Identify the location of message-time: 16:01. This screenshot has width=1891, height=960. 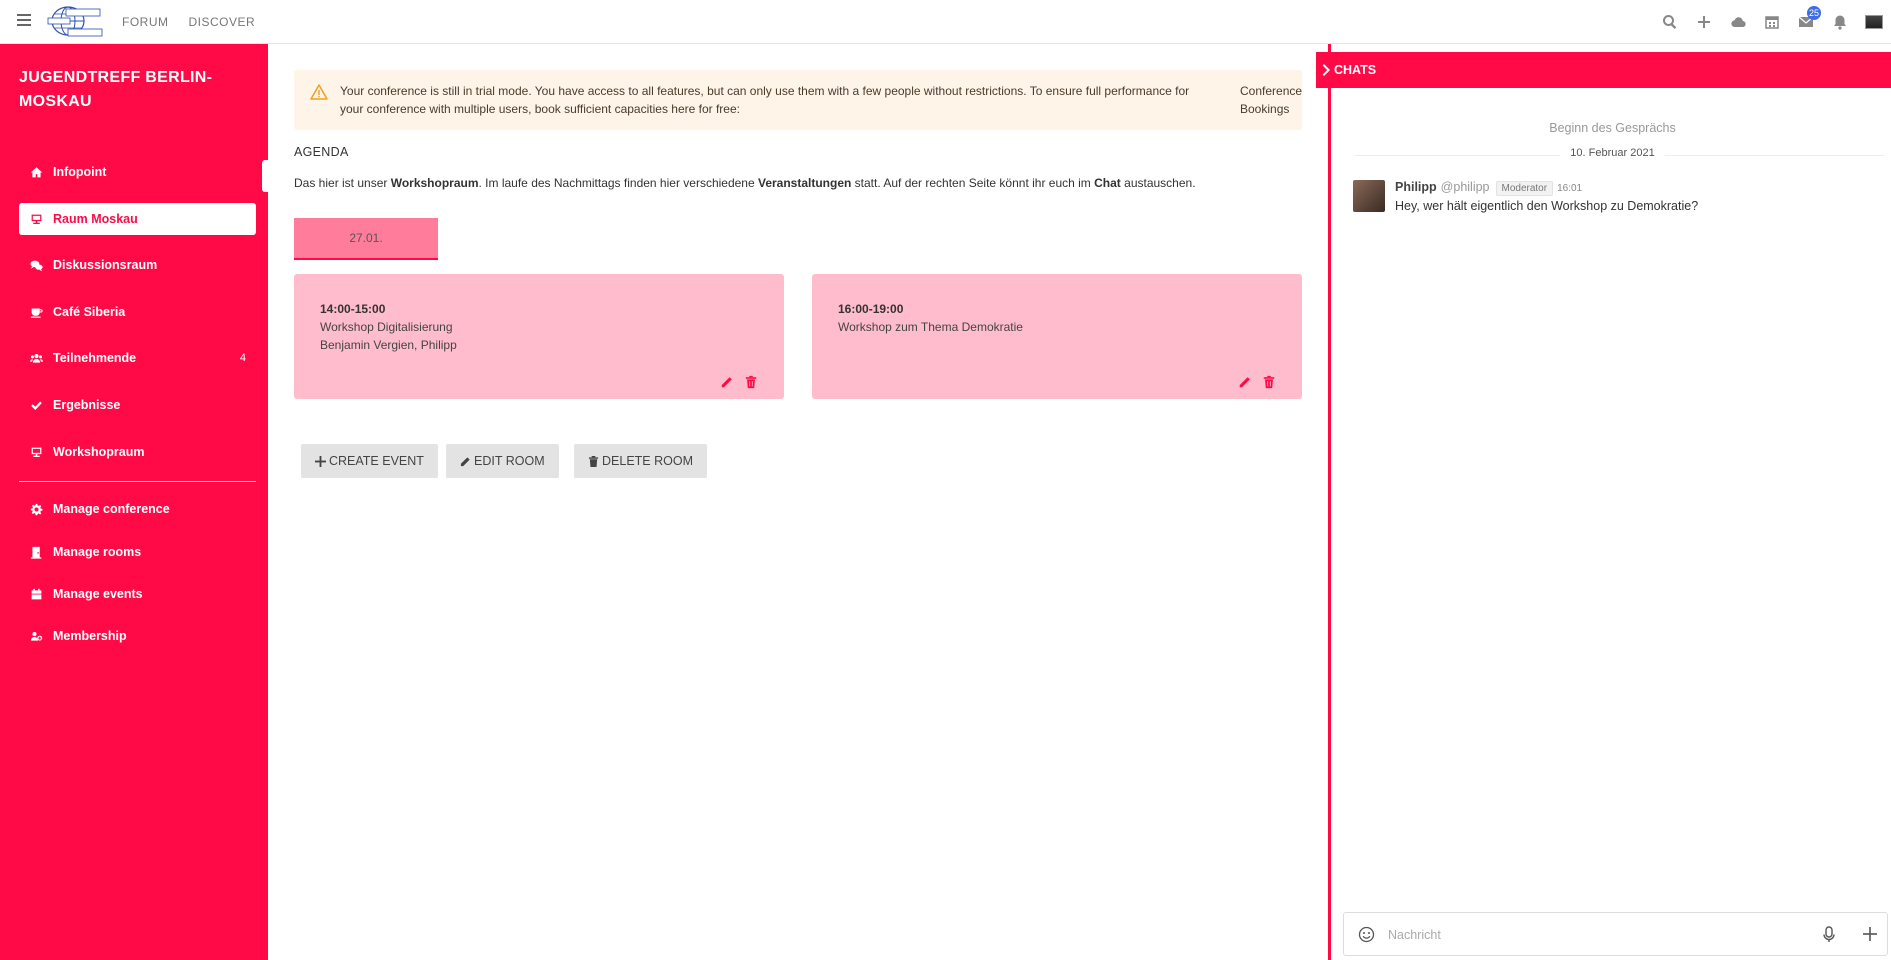
(1570, 188).